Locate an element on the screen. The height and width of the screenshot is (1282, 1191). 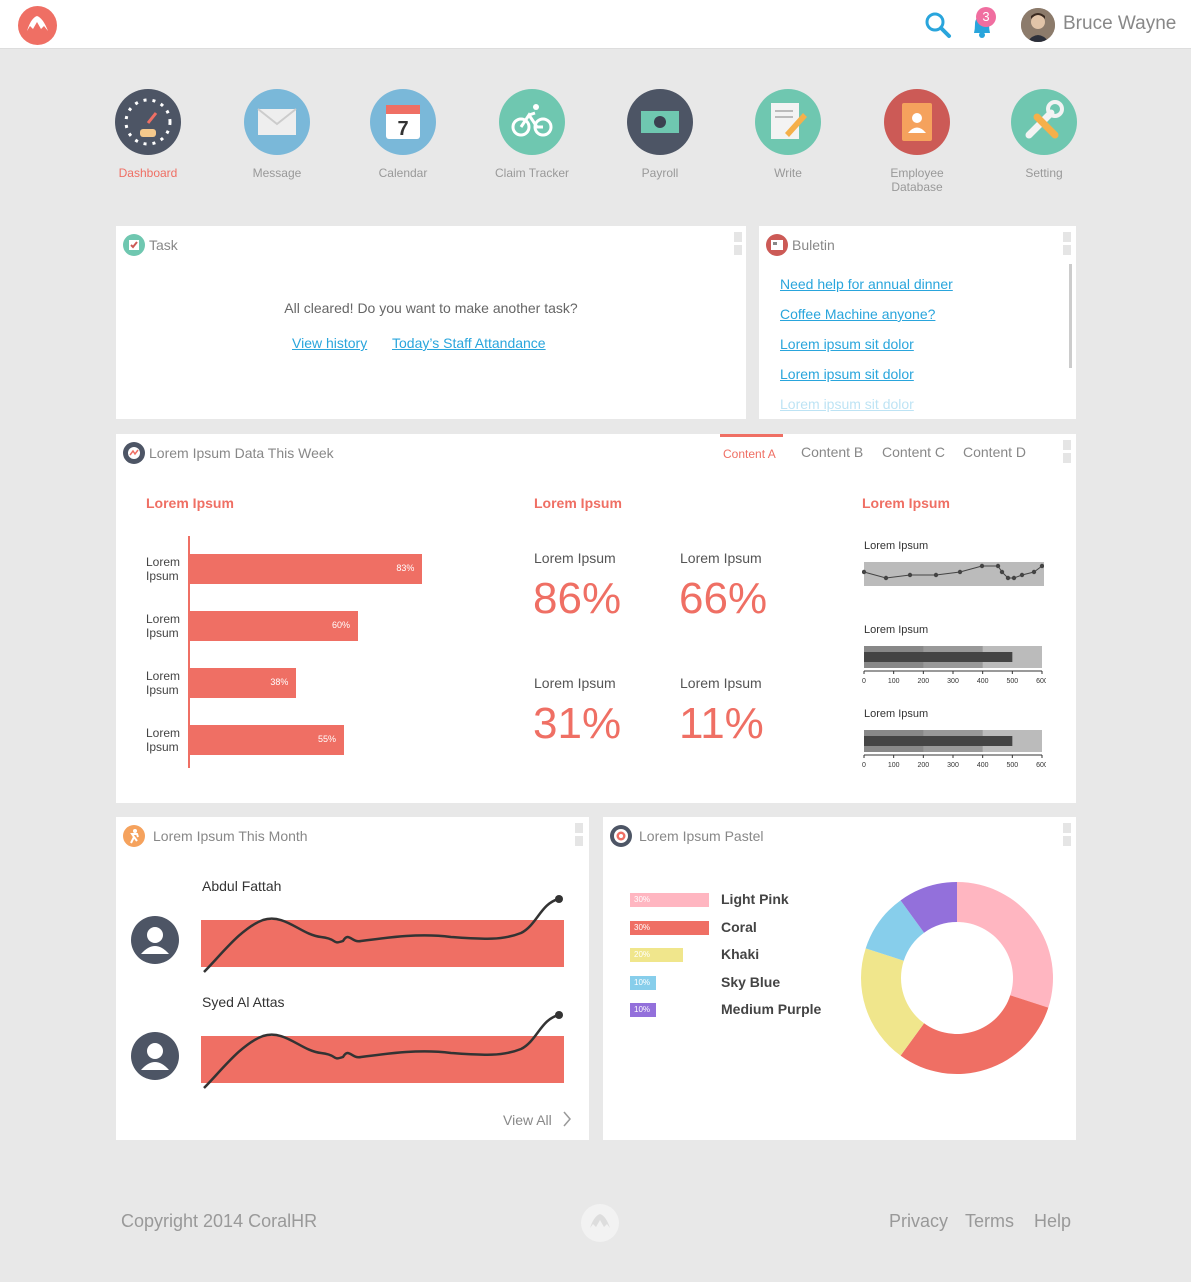
nav-label: Payroll is located at coordinates (660, 173).